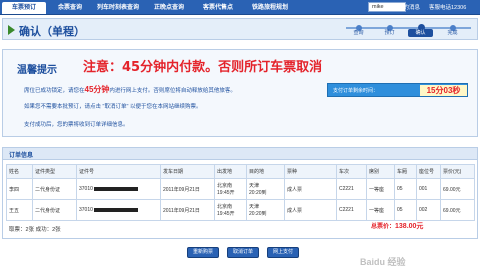  Describe the element at coordinates (240, 154) in the screenshot. I see `order-caption-bar: 订单信息` at that location.